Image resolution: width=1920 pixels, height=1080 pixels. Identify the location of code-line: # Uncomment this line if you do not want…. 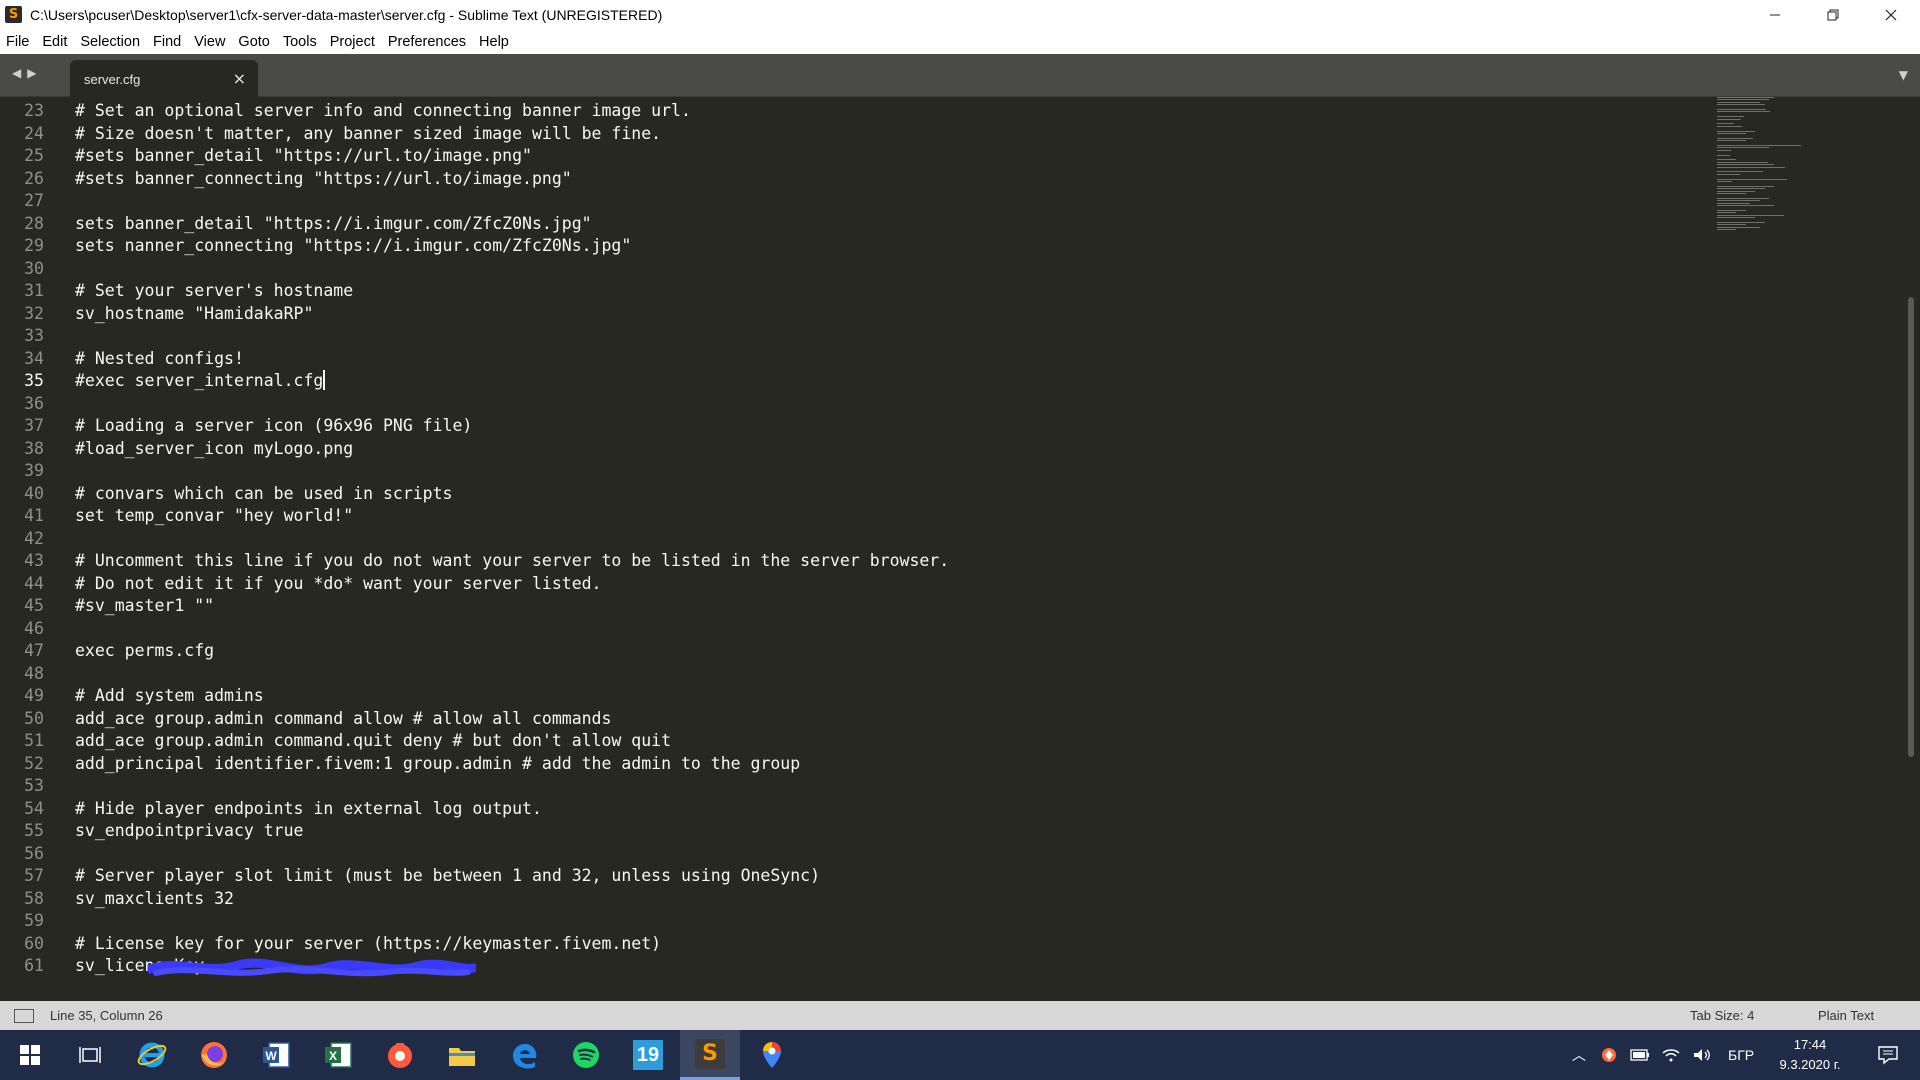
(512, 561).